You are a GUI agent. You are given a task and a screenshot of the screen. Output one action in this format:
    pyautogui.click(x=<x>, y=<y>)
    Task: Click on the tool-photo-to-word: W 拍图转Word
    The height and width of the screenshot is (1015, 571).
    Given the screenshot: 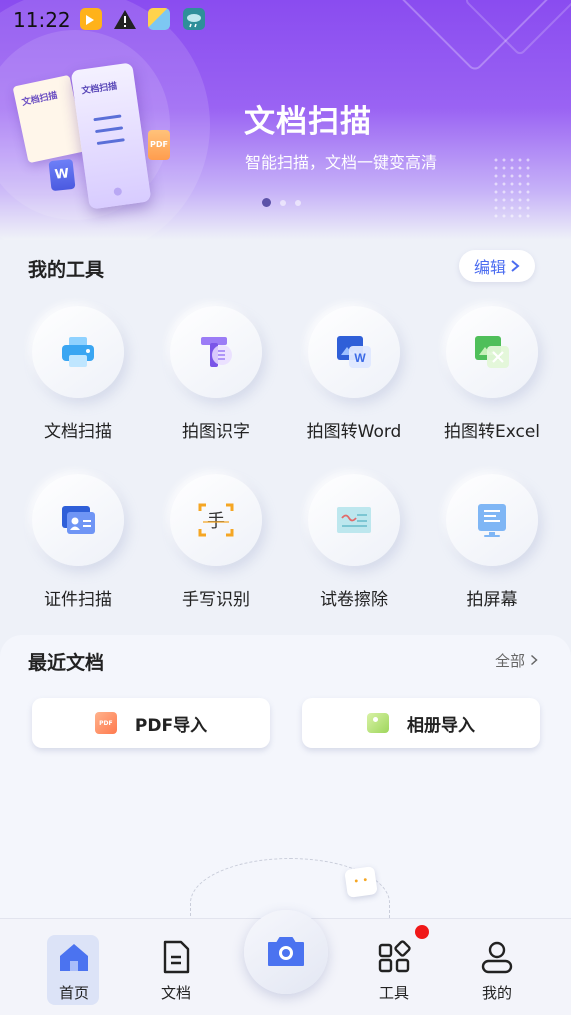 What is the action you would take?
    pyautogui.click(x=354, y=381)
    